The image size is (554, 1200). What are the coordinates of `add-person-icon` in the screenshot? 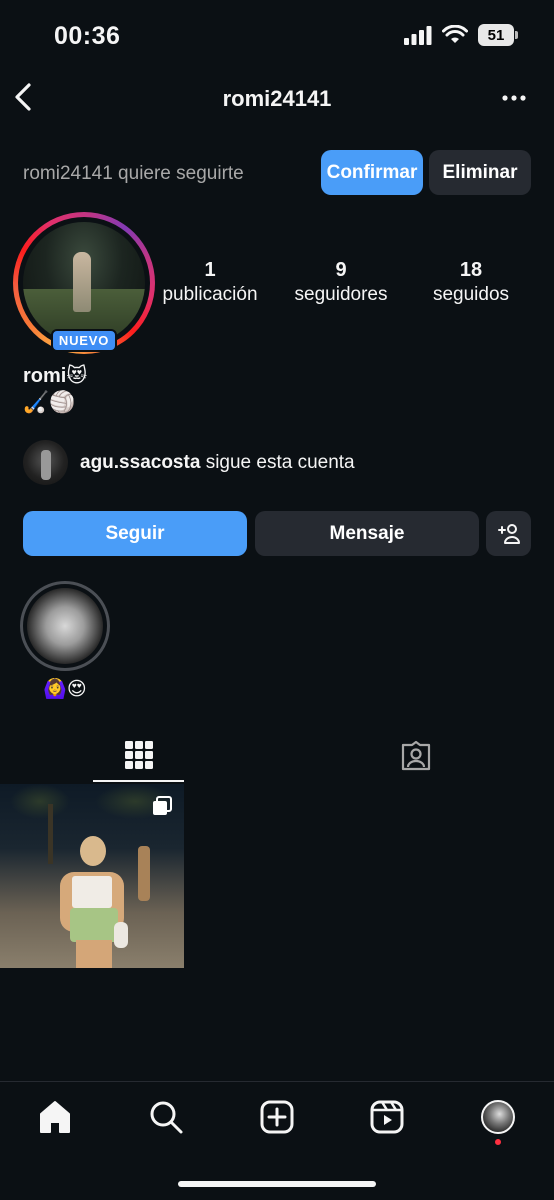 It's located at (508, 533).